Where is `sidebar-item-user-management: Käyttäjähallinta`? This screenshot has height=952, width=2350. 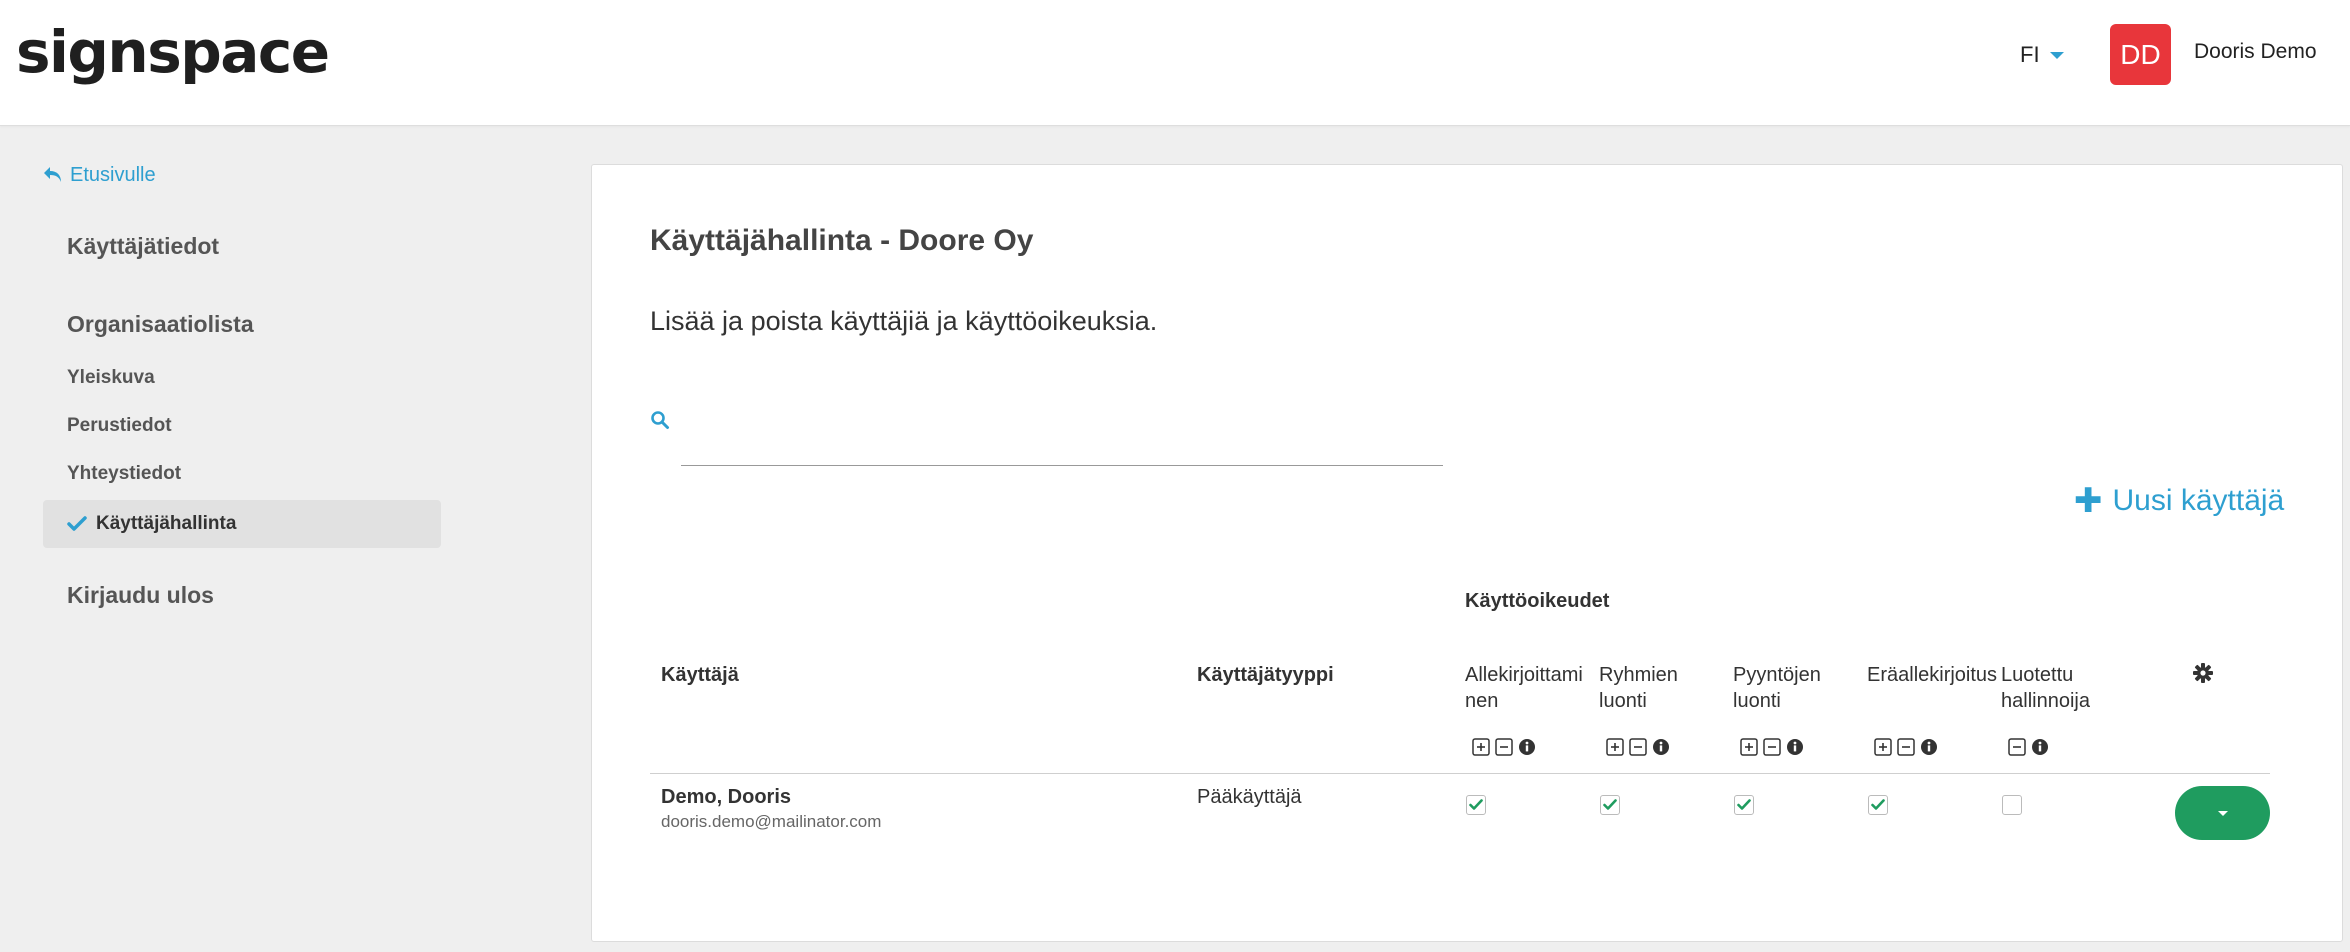 sidebar-item-user-management: Käyttäjähallinta is located at coordinates (242, 524).